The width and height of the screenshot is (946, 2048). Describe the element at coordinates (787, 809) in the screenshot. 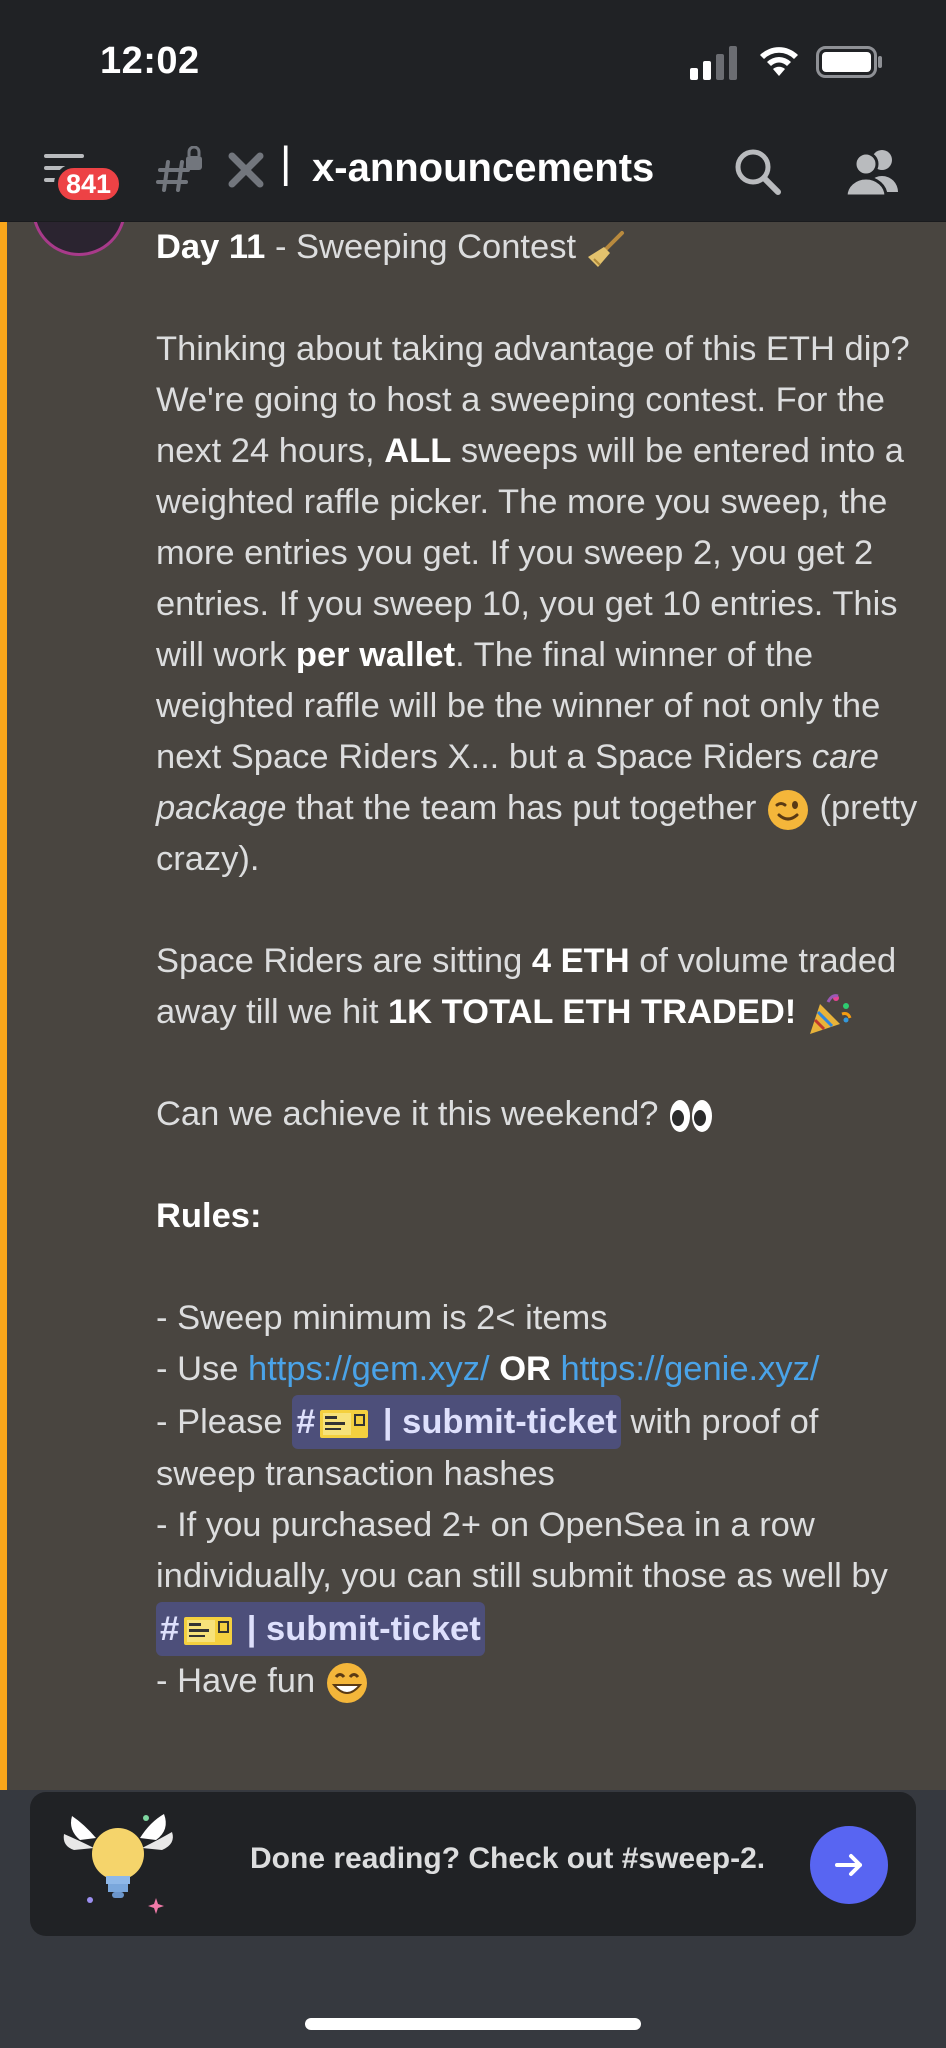

I see `wink-emoji-icon` at that location.